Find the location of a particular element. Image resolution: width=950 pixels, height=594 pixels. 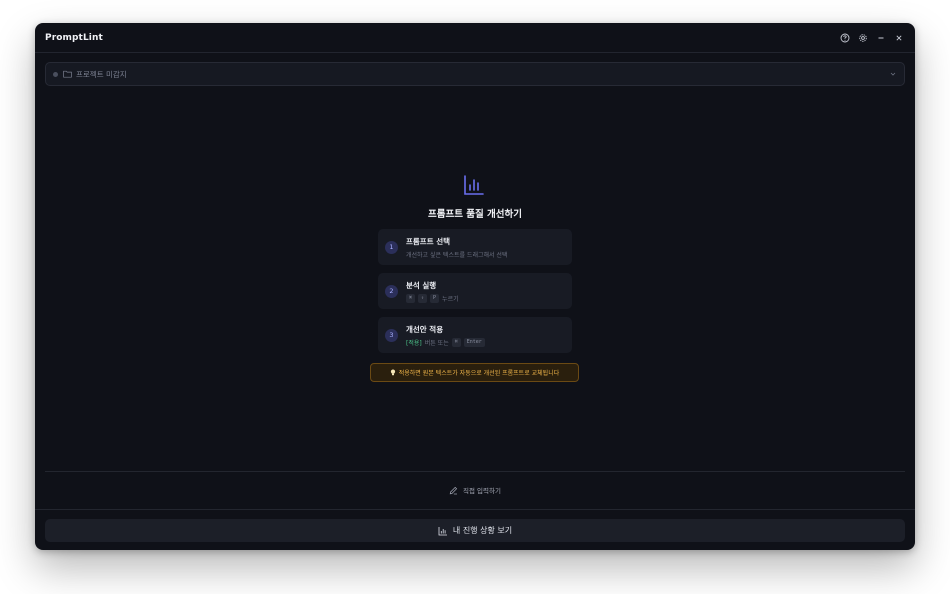

step-title: 개선안 적용 is located at coordinates (425, 329).